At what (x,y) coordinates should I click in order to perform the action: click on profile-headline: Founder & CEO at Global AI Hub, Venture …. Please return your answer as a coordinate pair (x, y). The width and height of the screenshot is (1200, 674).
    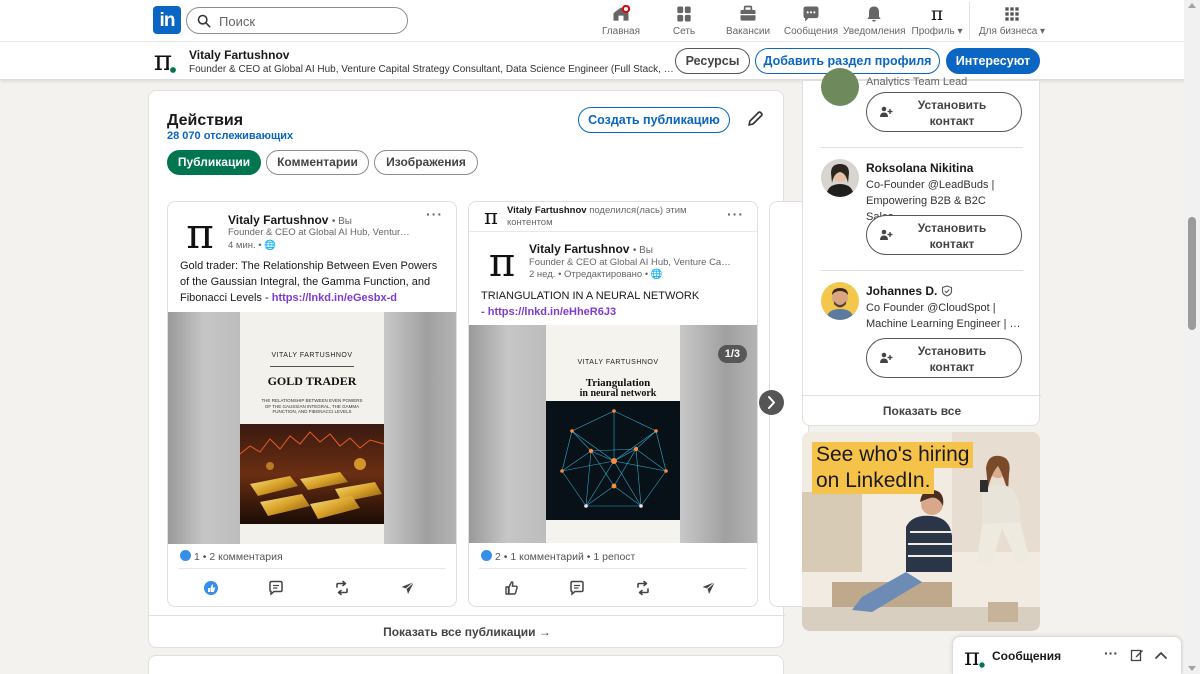
    Looking at the image, I should click on (432, 69).